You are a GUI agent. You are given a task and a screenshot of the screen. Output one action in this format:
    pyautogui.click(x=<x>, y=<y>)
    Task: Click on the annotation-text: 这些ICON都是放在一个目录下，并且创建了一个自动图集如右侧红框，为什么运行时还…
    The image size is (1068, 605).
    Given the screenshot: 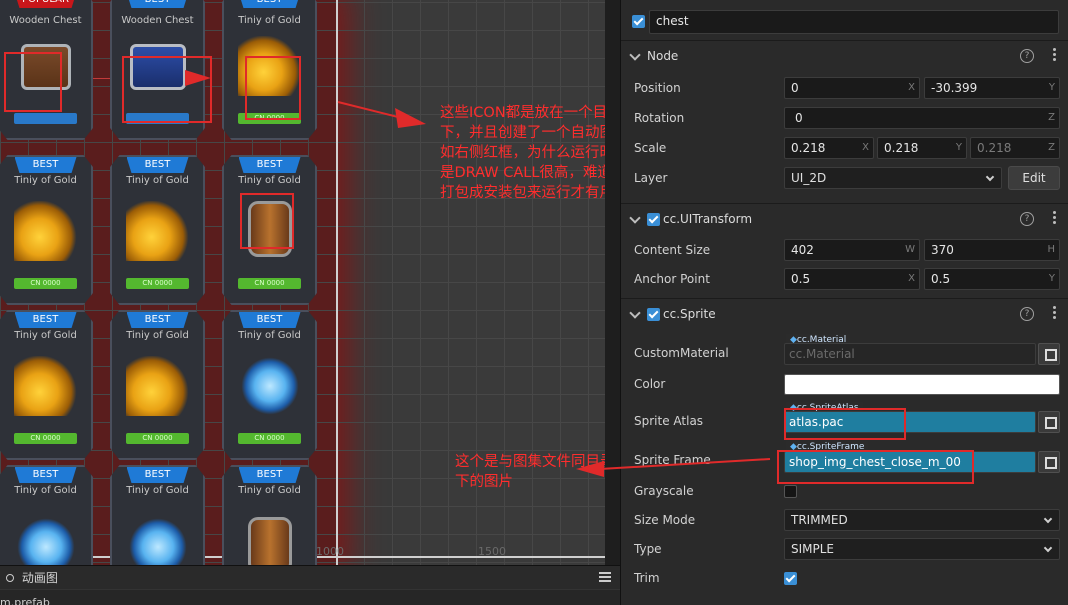 What is the action you would take?
    pyautogui.click(x=522, y=153)
    